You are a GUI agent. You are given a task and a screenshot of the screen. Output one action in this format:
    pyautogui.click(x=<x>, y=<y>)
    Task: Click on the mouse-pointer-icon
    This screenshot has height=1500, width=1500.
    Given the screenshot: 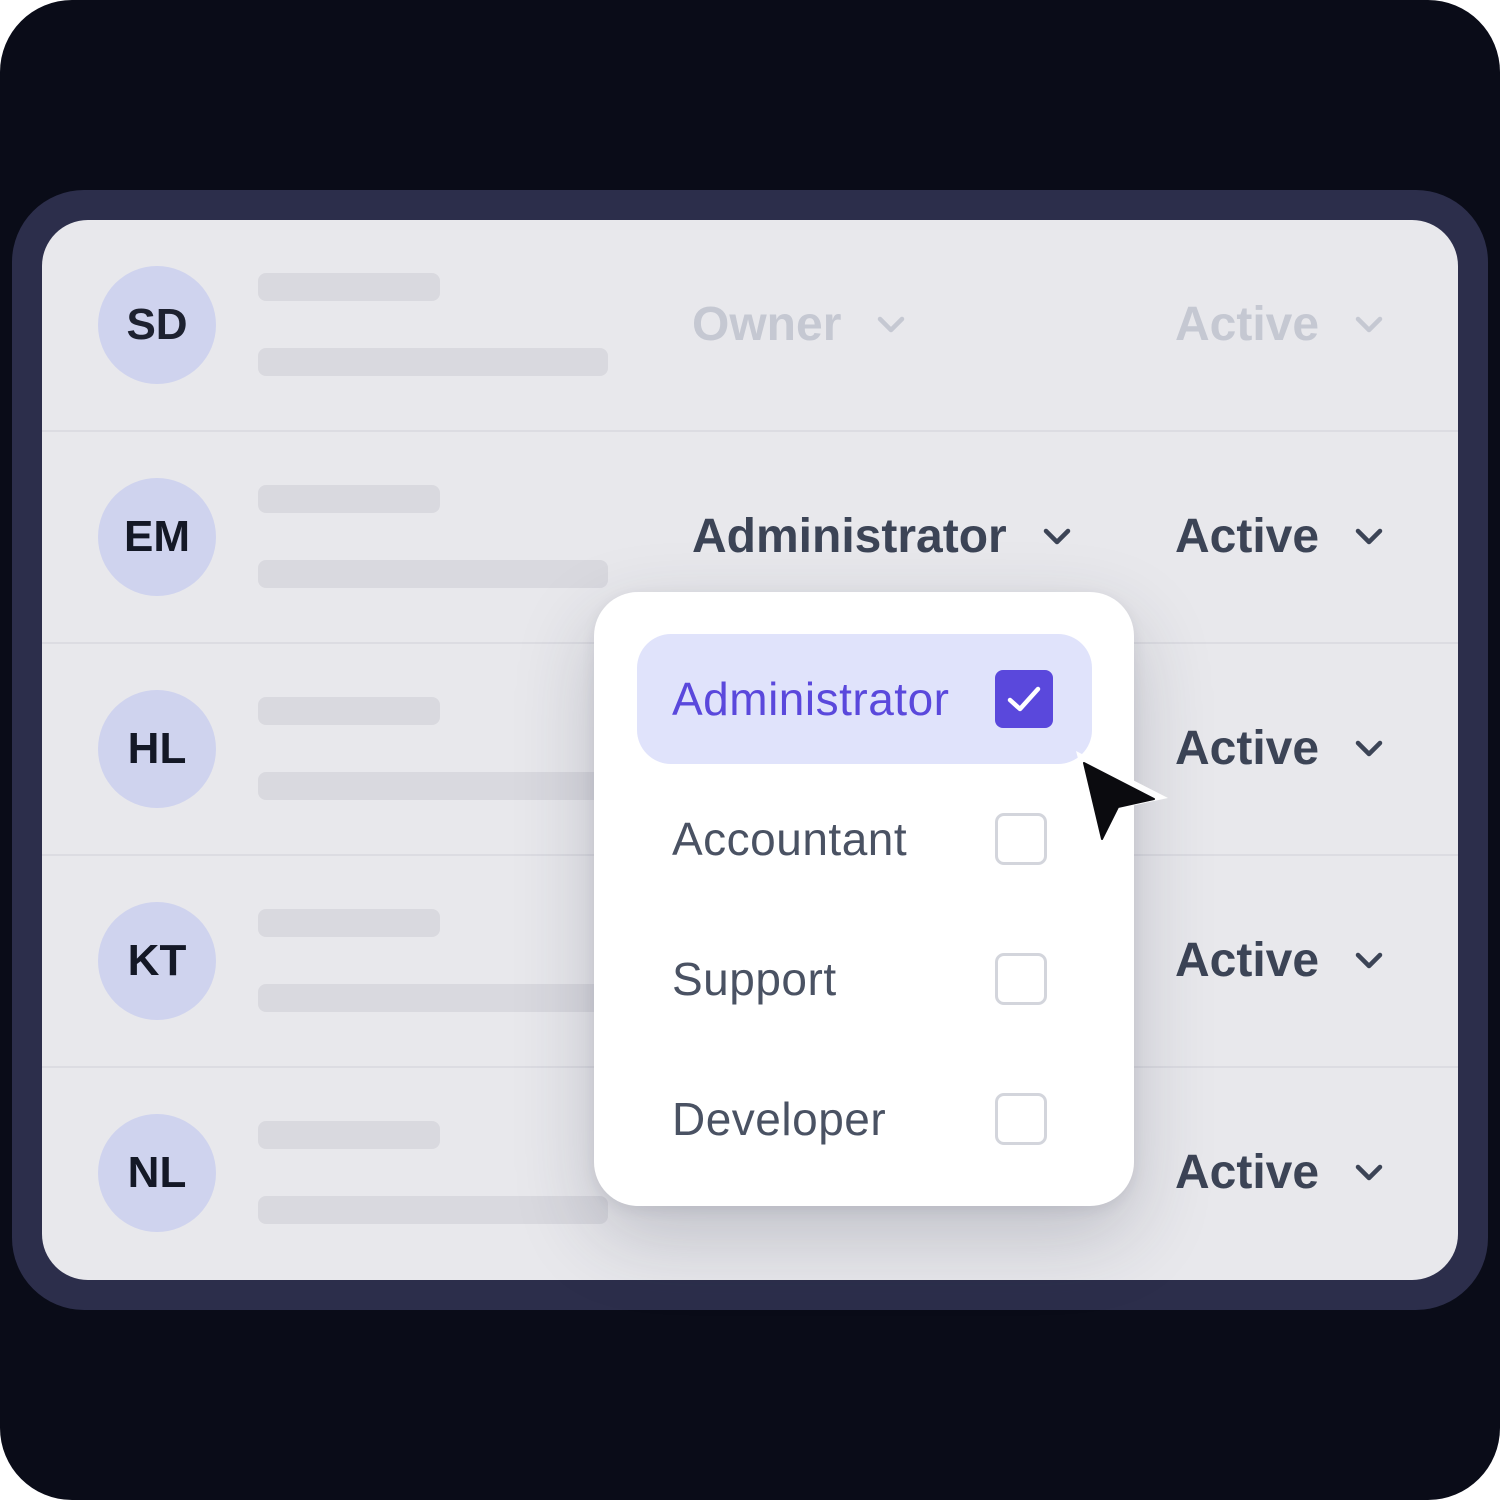 What is the action you would take?
    pyautogui.click(x=1122, y=800)
    